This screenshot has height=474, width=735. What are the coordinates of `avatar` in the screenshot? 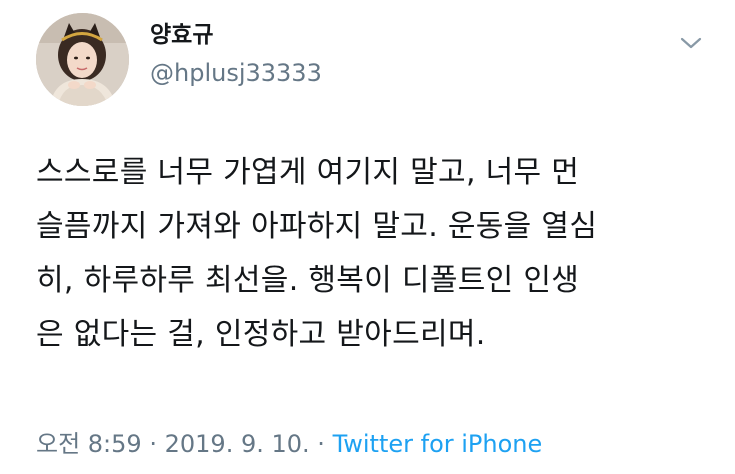 It's located at (82, 59).